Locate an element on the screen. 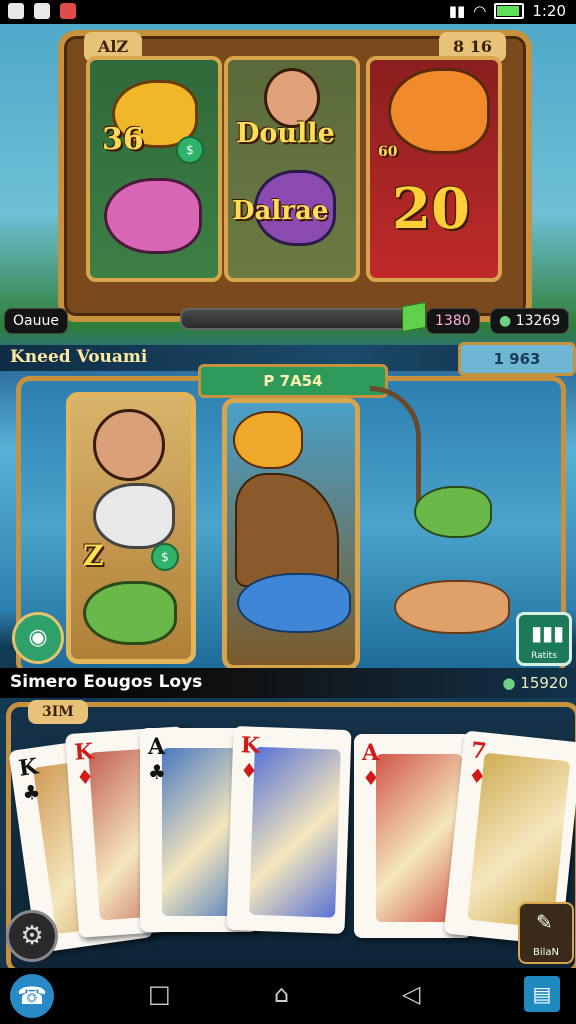  reel3-corner-text: 60 is located at coordinates (388, 152).